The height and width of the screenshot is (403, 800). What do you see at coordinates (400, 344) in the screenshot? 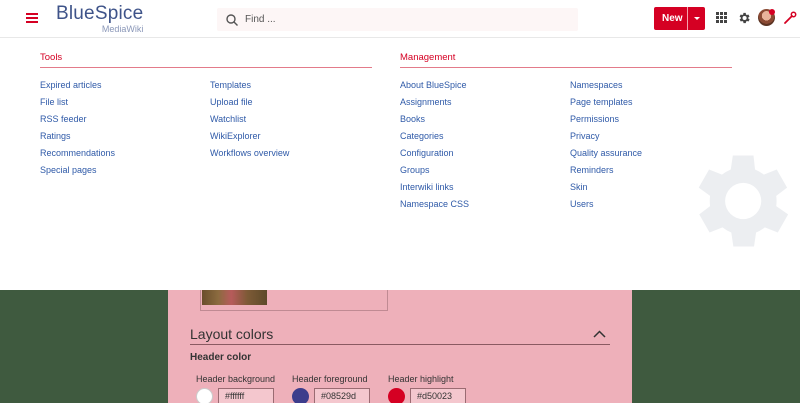
I see `layout-colors-divider` at bounding box center [400, 344].